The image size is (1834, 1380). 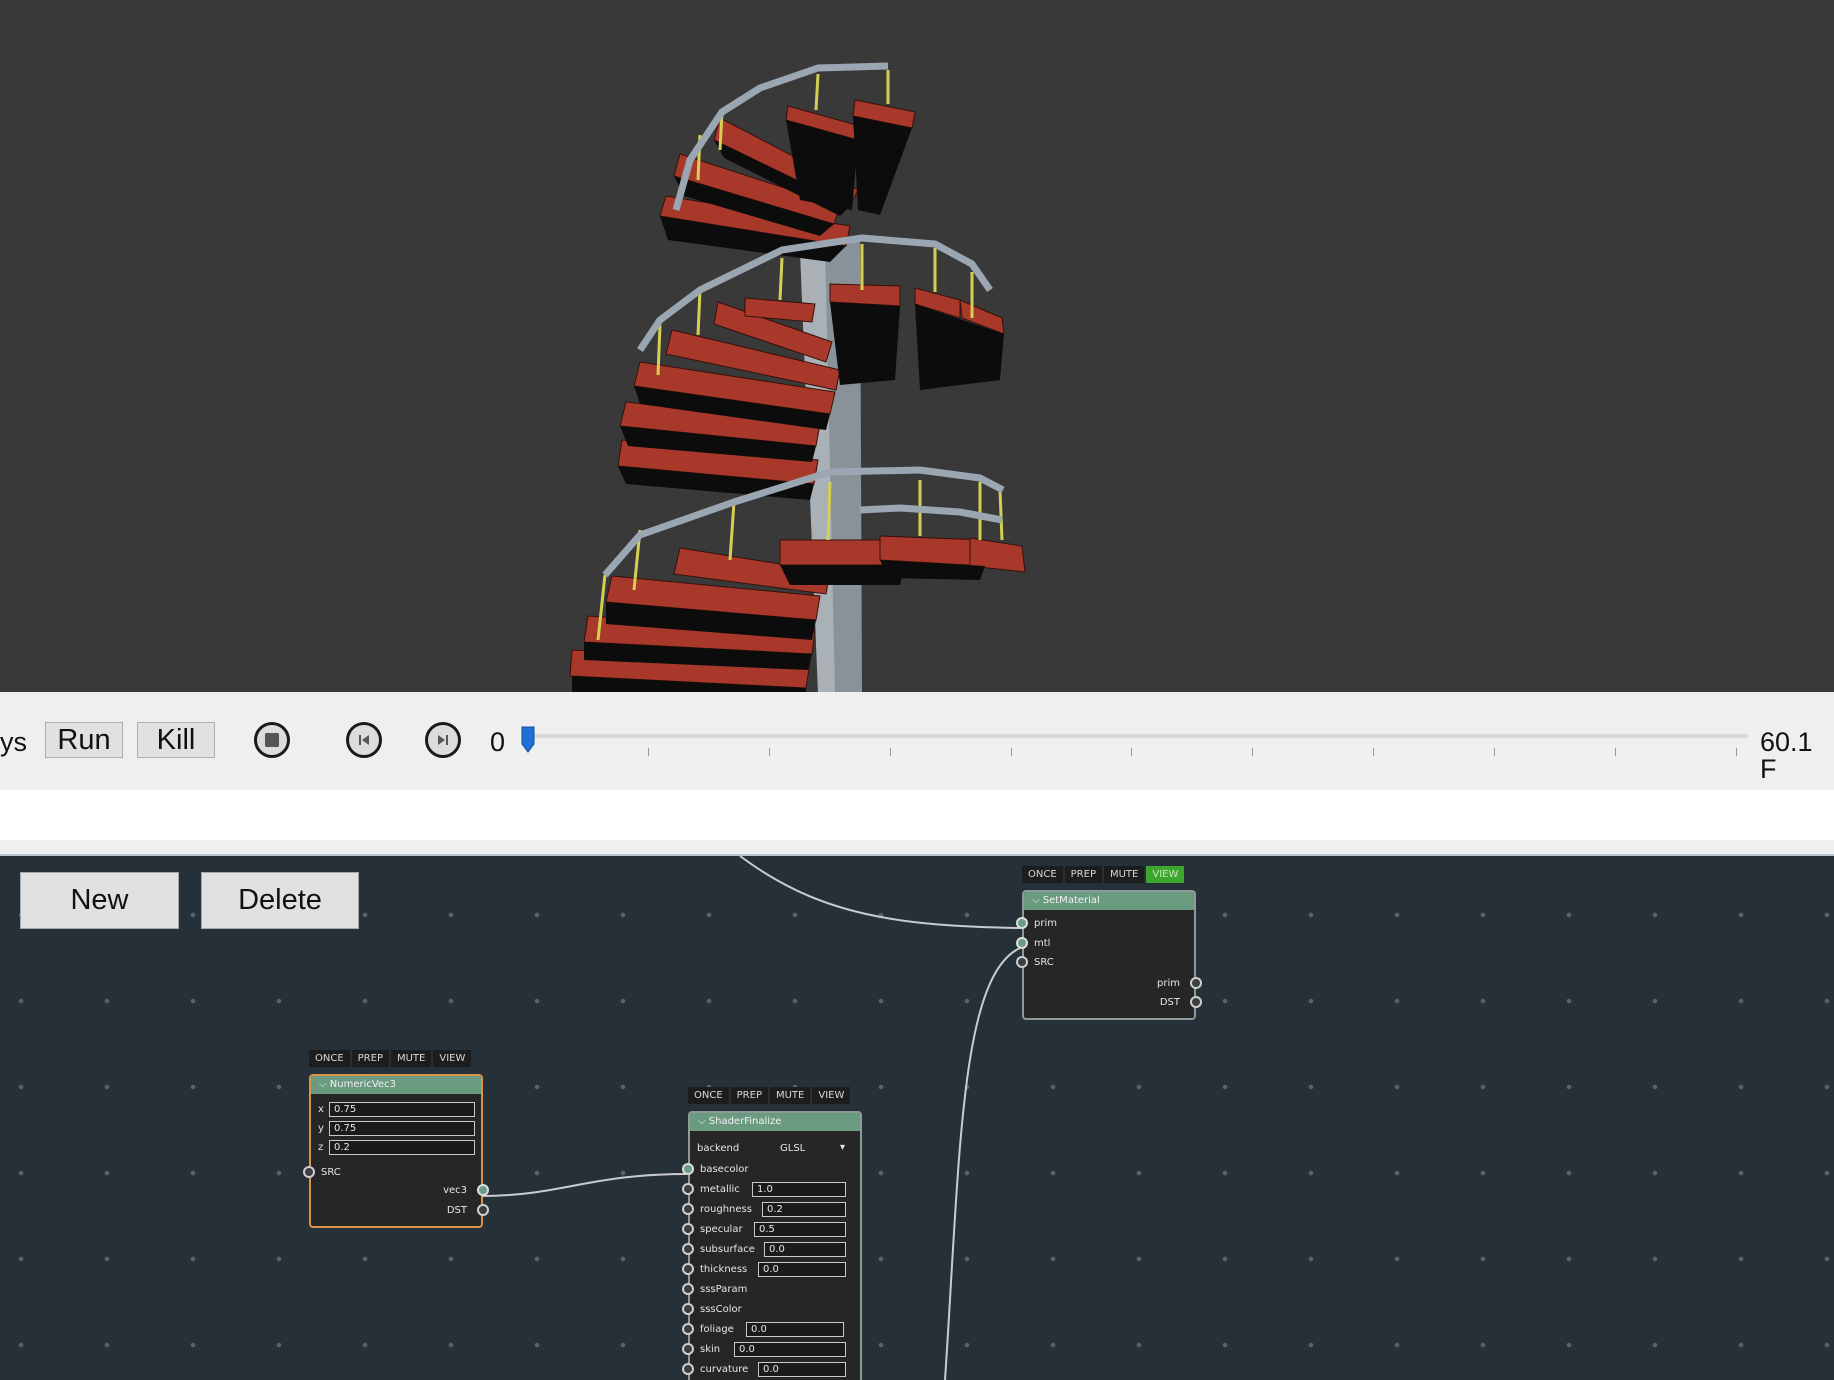 I want to click on new-node-button: New, so click(x=99, y=900).